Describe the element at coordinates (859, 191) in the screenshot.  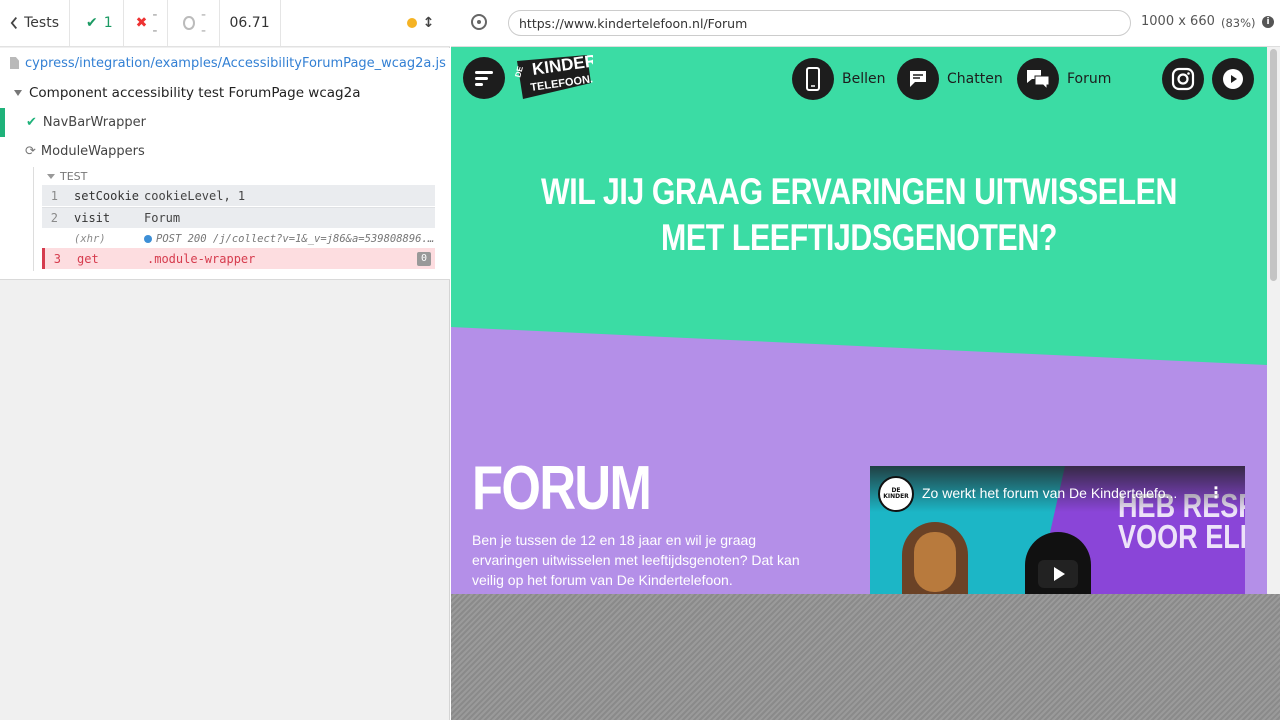
I see `hero-headline-line1: WIL JIJ GRAAG ERVARINGEN UITWISSELEN` at that location.